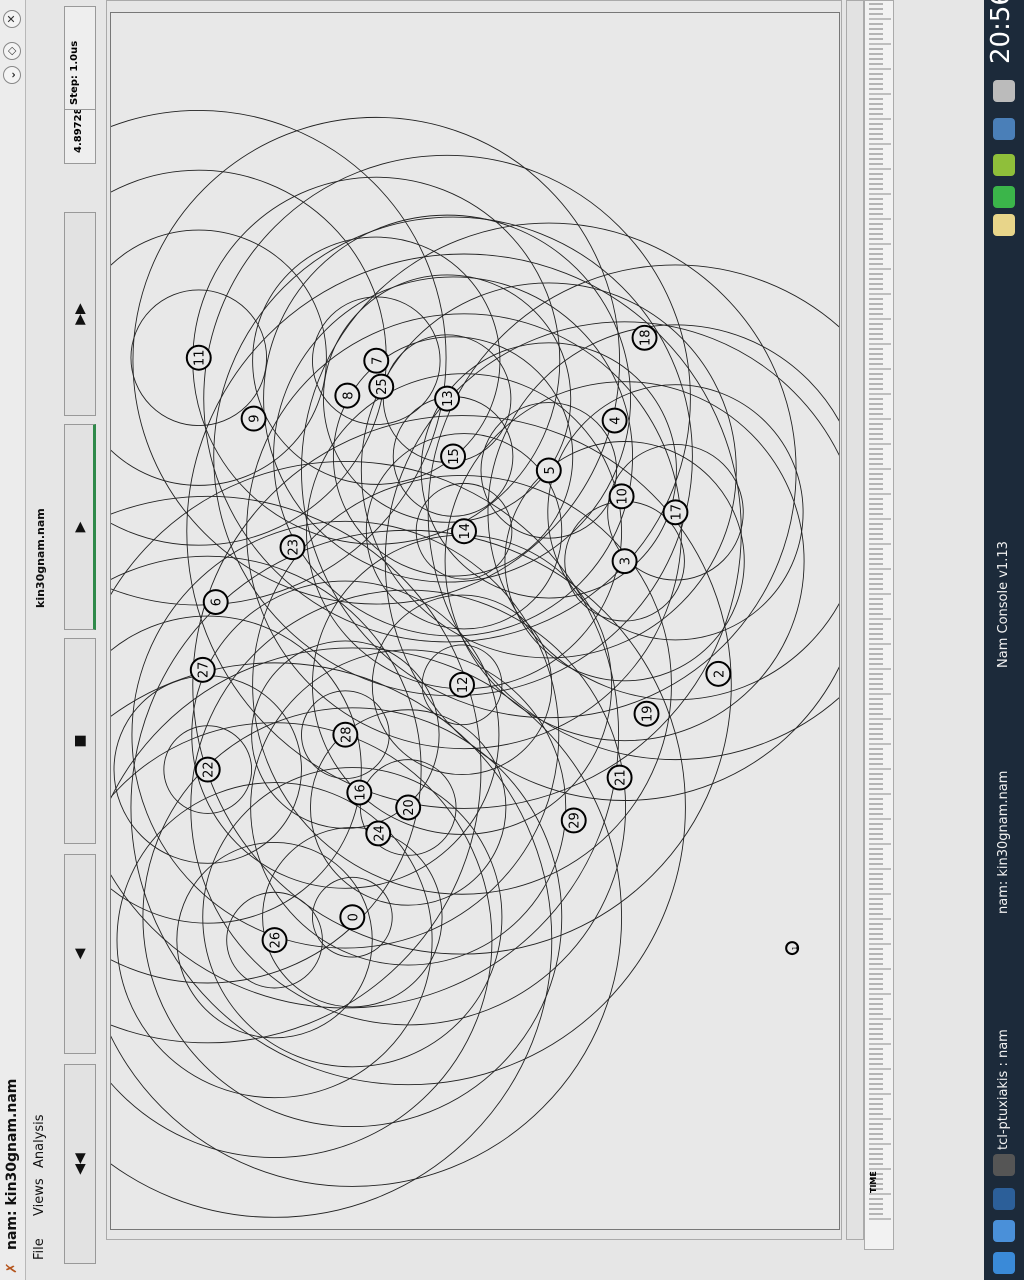 This screenshot has width=1024, height=1280. I want to click on network-node: 28, so click(345, 734).